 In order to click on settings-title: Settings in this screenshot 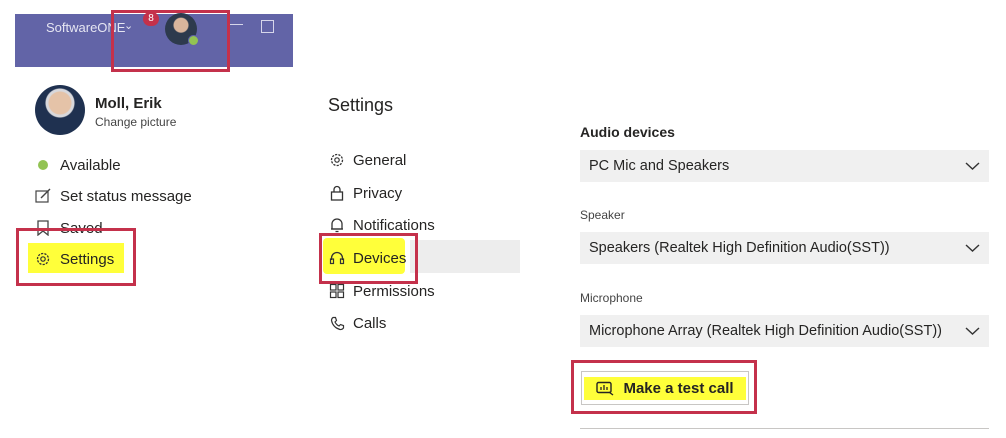, I will do `click(361, 105)`.